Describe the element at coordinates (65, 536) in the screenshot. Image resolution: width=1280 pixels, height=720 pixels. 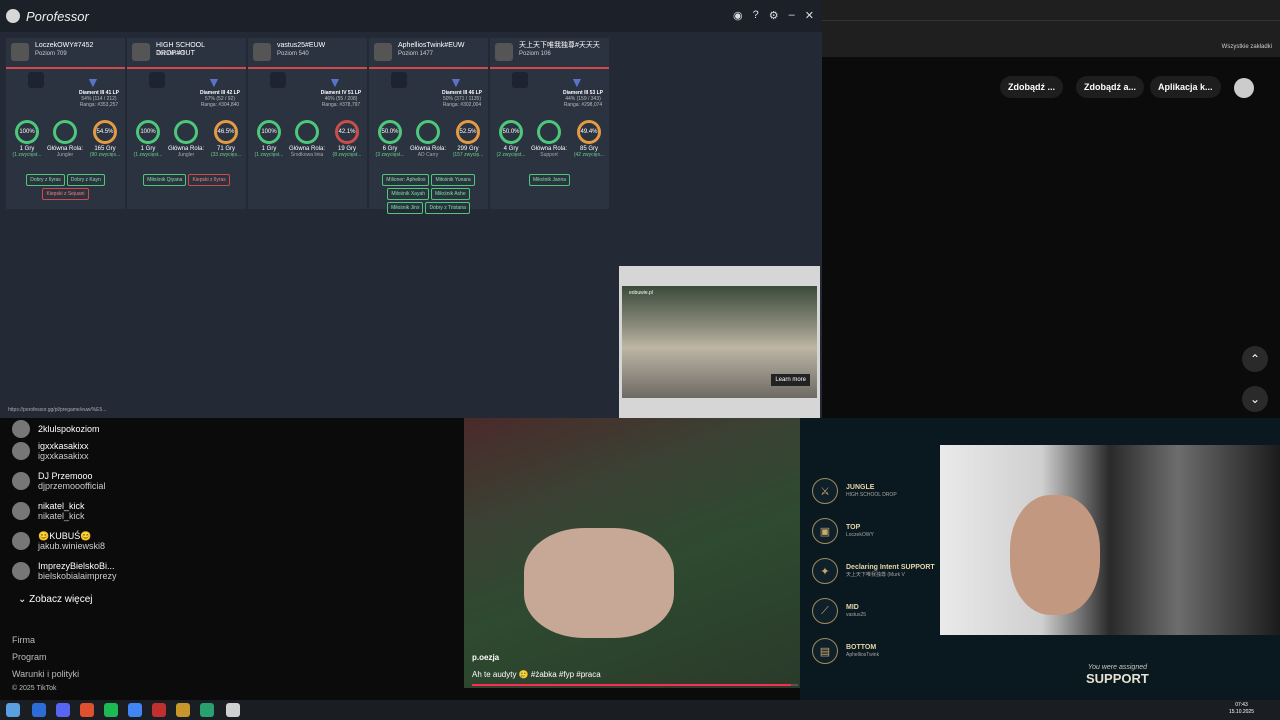
I see `account-name: 😊KUBUŚ😊` at that location.